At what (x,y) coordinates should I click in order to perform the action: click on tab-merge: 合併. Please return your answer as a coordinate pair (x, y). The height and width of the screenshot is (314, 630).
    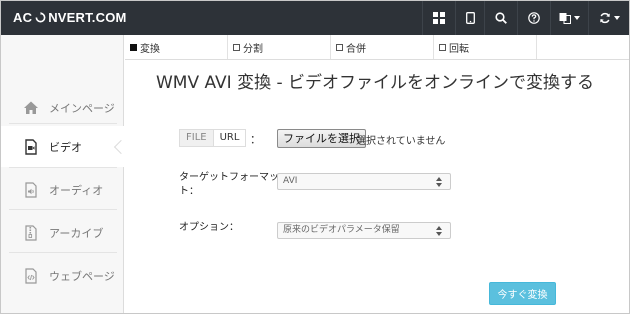
    Looking at the image, I should click on (382, 47).